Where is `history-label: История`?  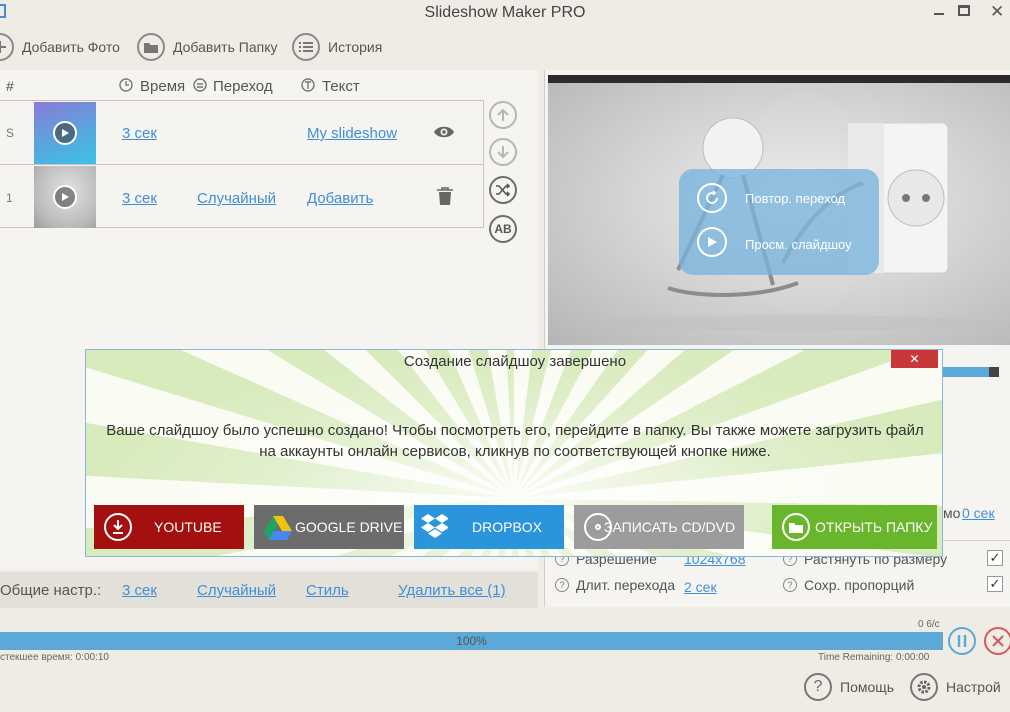 history-label: История is located at coordinates (355, 47).